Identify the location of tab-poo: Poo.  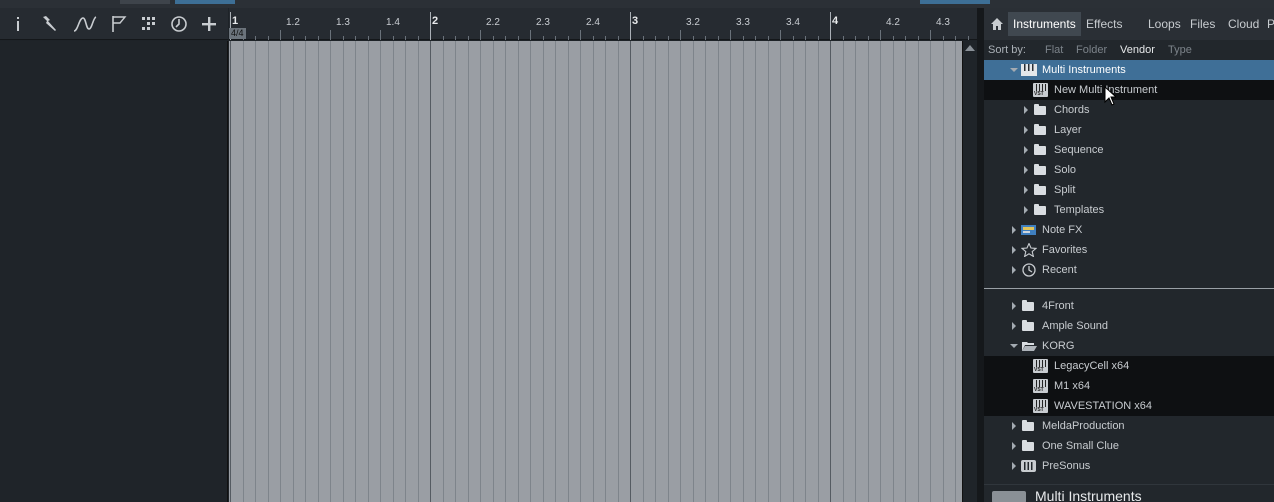
(1268, 24).